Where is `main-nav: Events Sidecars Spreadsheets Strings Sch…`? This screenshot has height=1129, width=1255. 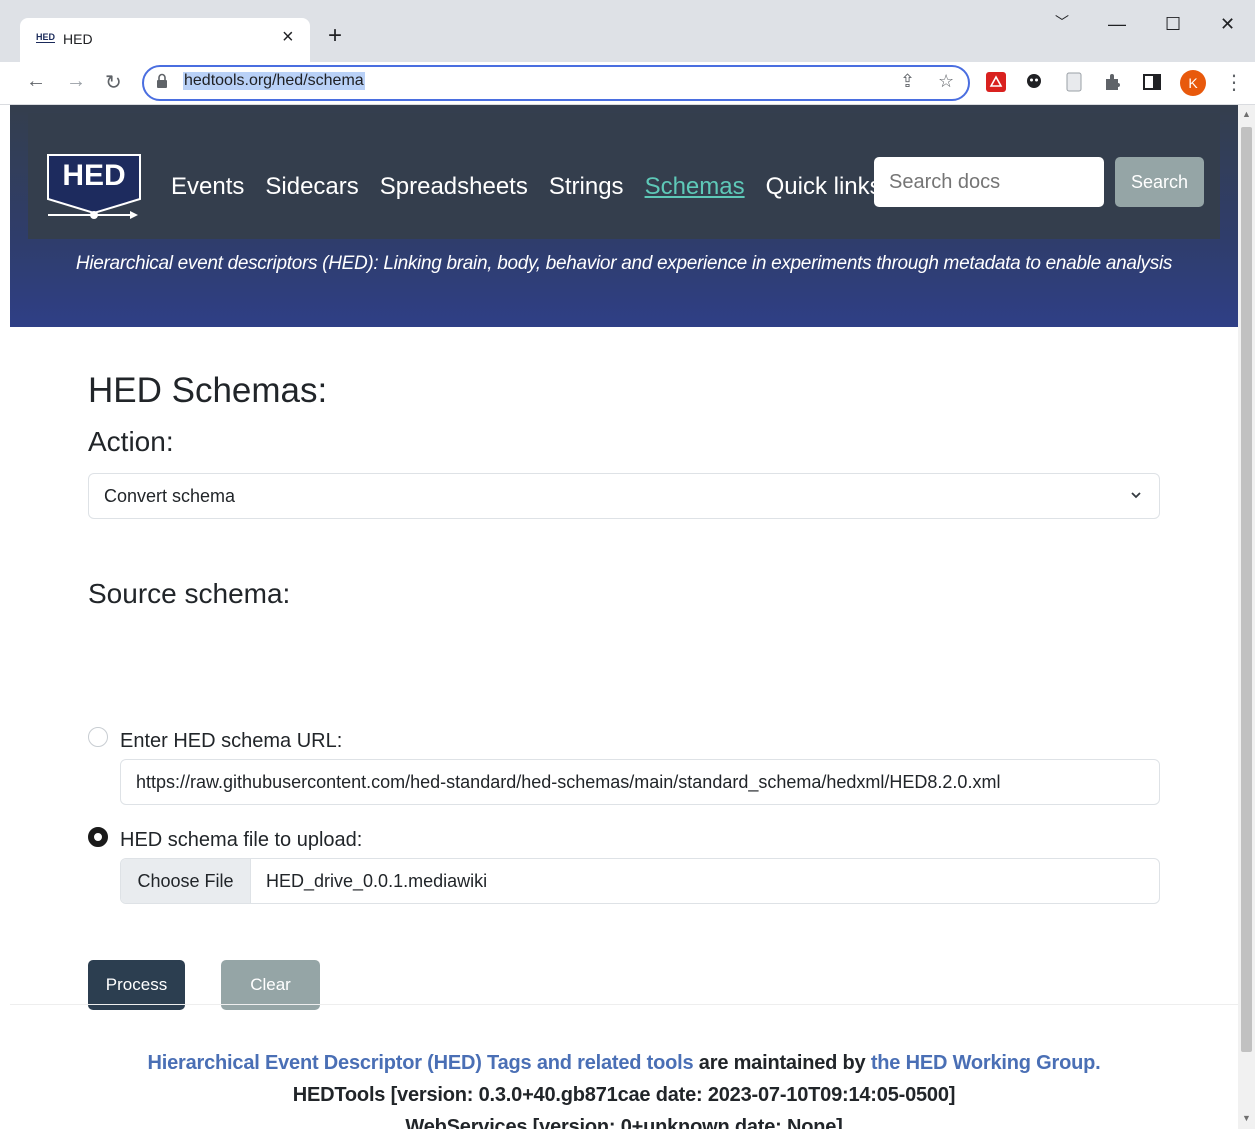 main-nav: Events Sidecars Spreadsheets Strings Sch… is located at coordinates (535, 187).